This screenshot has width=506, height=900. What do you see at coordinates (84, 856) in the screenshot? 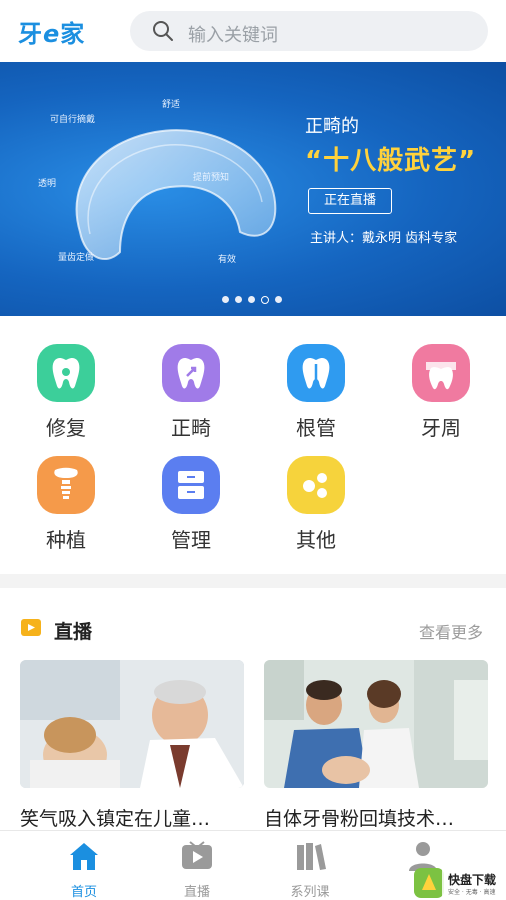
I see `home-icon` at bounding box center [84, 856].